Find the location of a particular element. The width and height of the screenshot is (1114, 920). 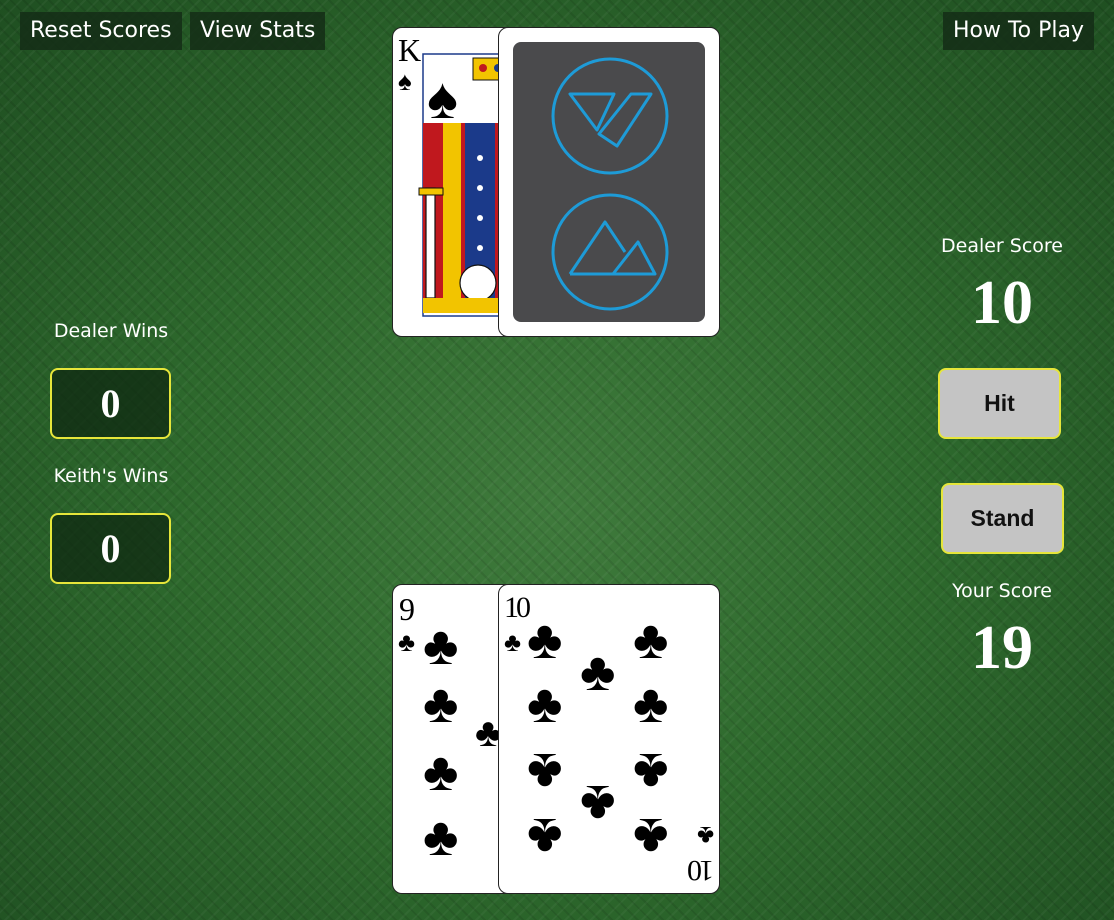

spade-large-icon: ♠ is located at coordinates (442, 98).